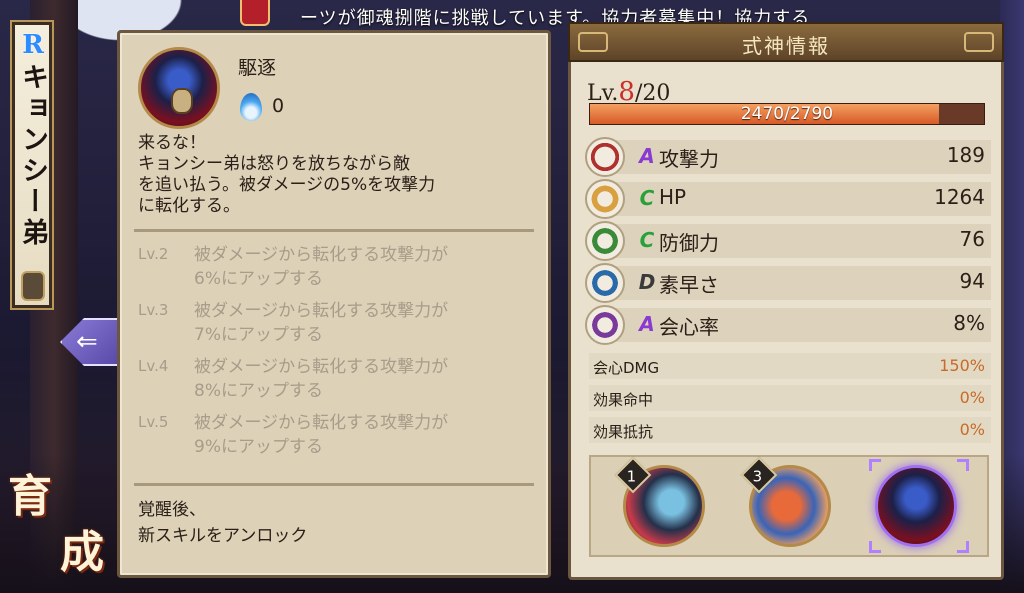 The height and width of the screenshot is (593, 1024). Describe the element at coordinates (364, 435) in the screenshot. I see `skill-level-text: 被ダメージから転化する攻撃力が 9%にアップする` at that location.